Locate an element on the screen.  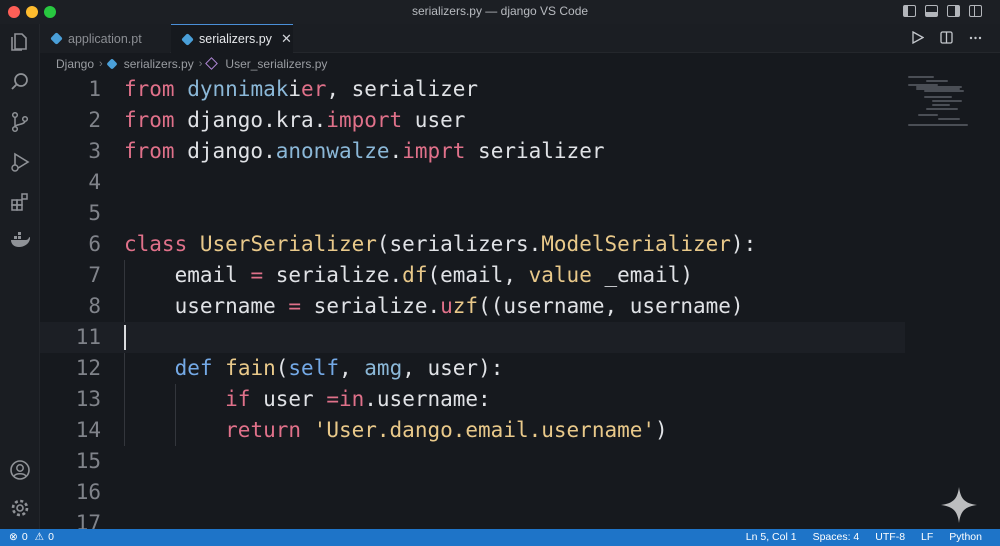
code-text: from dynnimakier, serializer is located at coordinates (301, 89).